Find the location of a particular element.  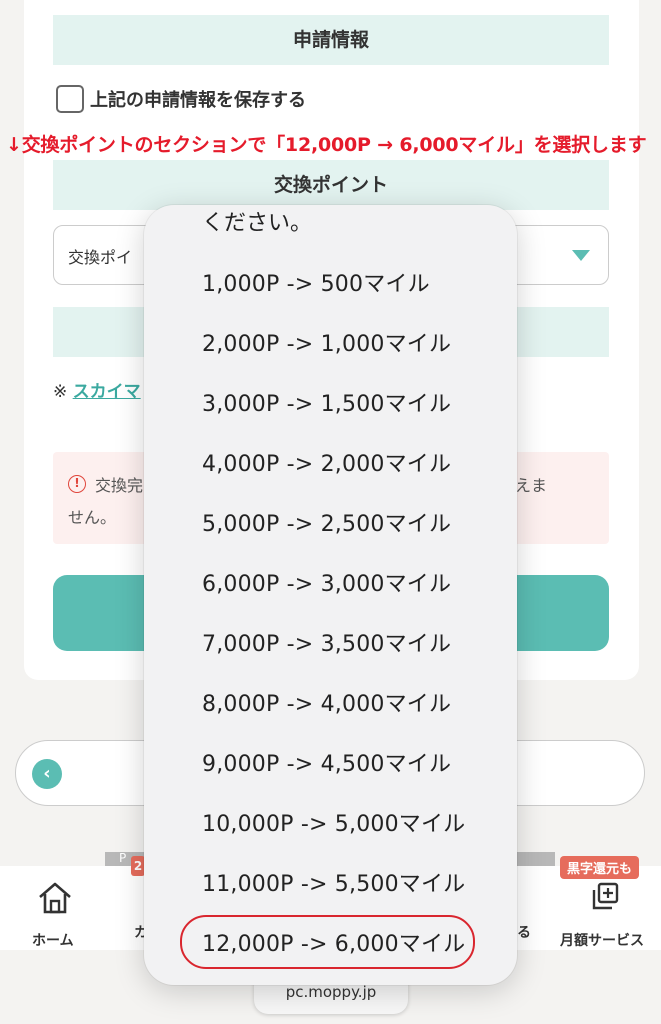

tab-monthly-label: 月額サービス is located at coordinates (602, 941).